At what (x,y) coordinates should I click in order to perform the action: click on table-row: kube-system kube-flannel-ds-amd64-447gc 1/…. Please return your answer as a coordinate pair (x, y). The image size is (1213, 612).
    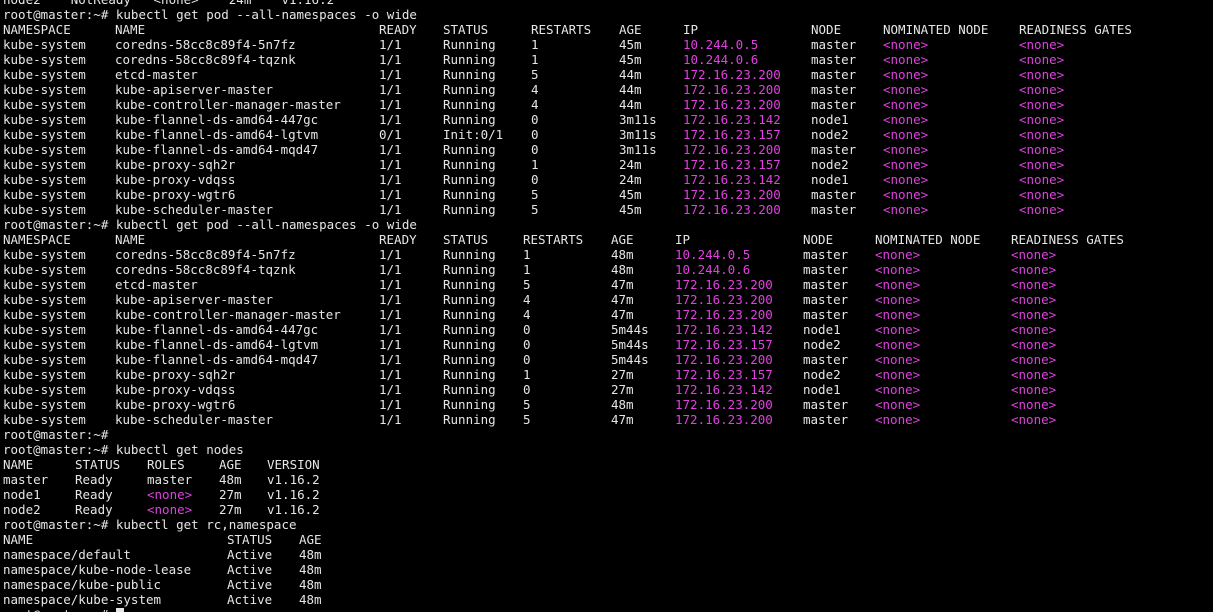
    Looking at the image, I should click on (533, 119).